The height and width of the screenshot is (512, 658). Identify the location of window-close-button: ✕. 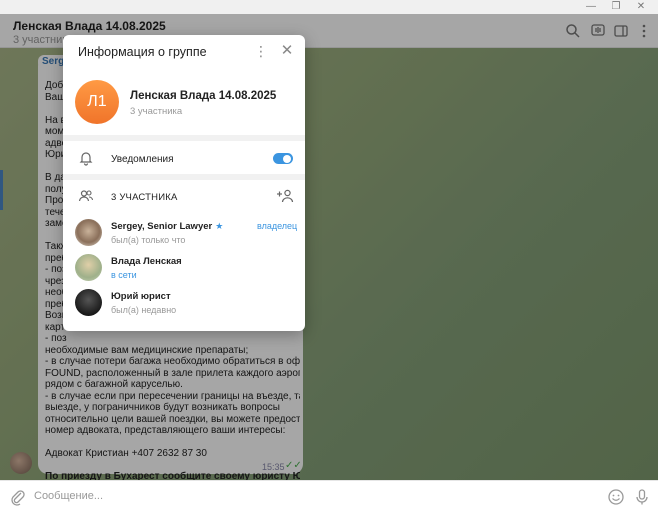
(641, 7).